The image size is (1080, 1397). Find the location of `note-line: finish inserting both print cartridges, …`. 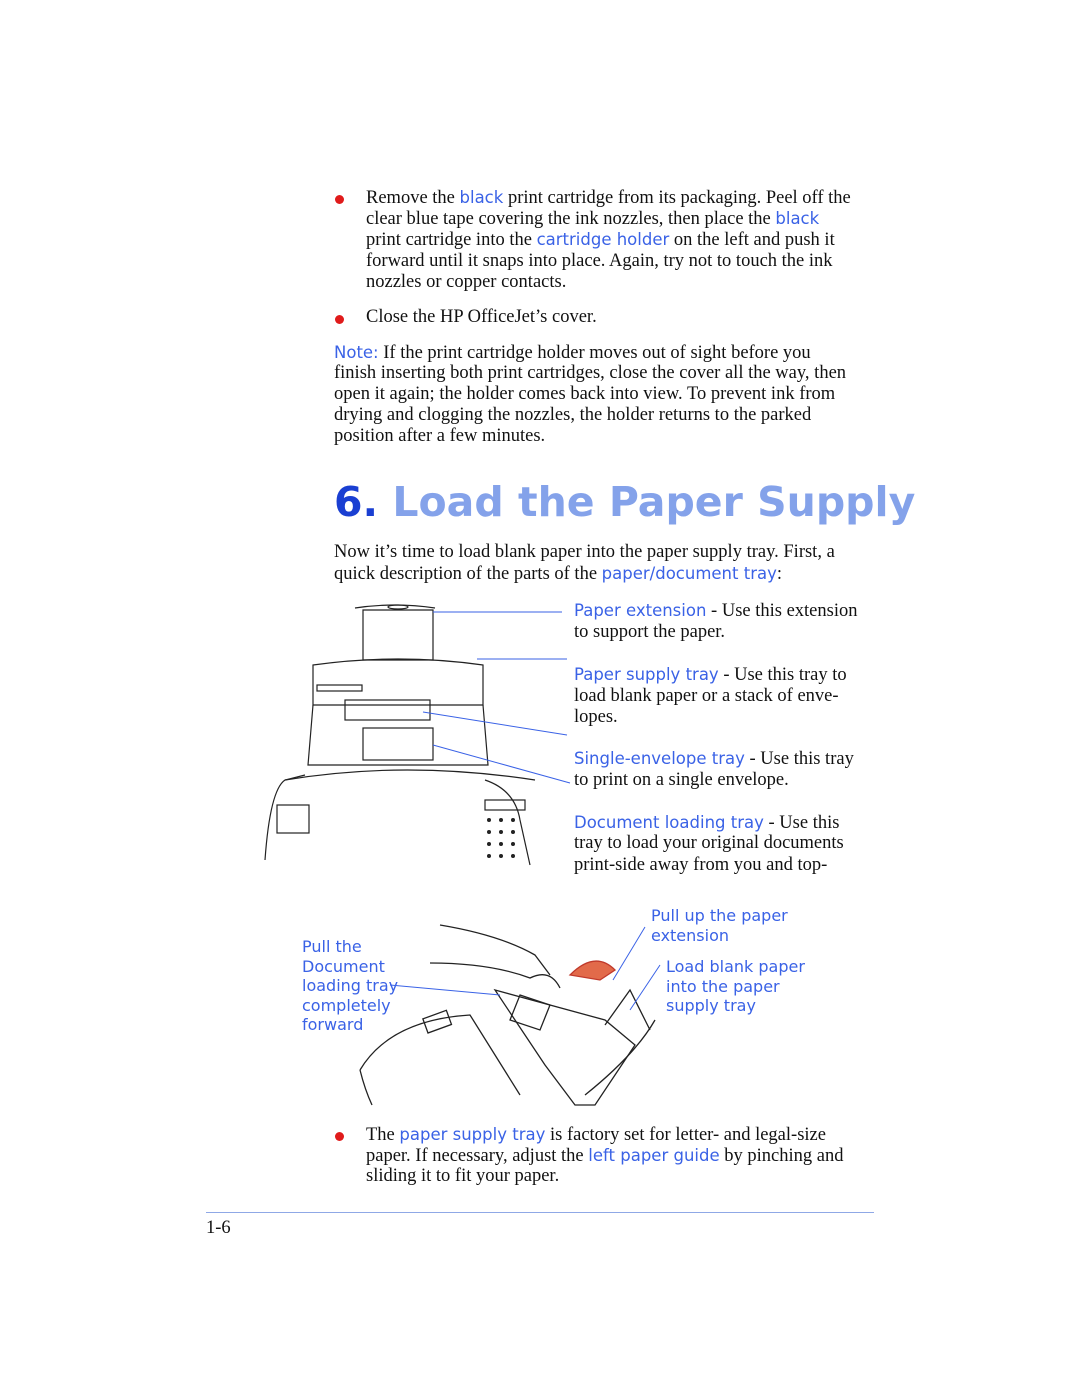

note-line: finish inserting both print cartridges, … is located at coordinates (590, 373).